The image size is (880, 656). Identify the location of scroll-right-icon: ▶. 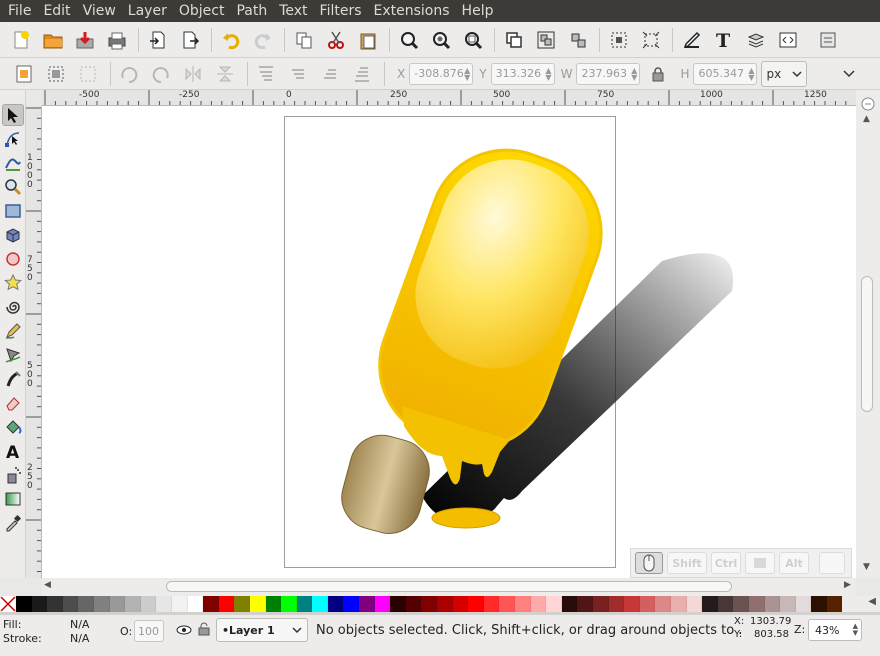
(847, 585).